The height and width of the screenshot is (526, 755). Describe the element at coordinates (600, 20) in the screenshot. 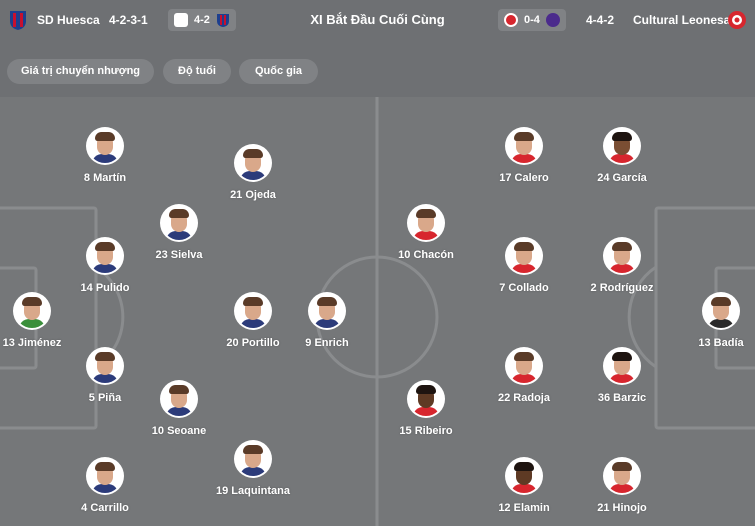

I see `away-formation: 4-4-2` at that location.